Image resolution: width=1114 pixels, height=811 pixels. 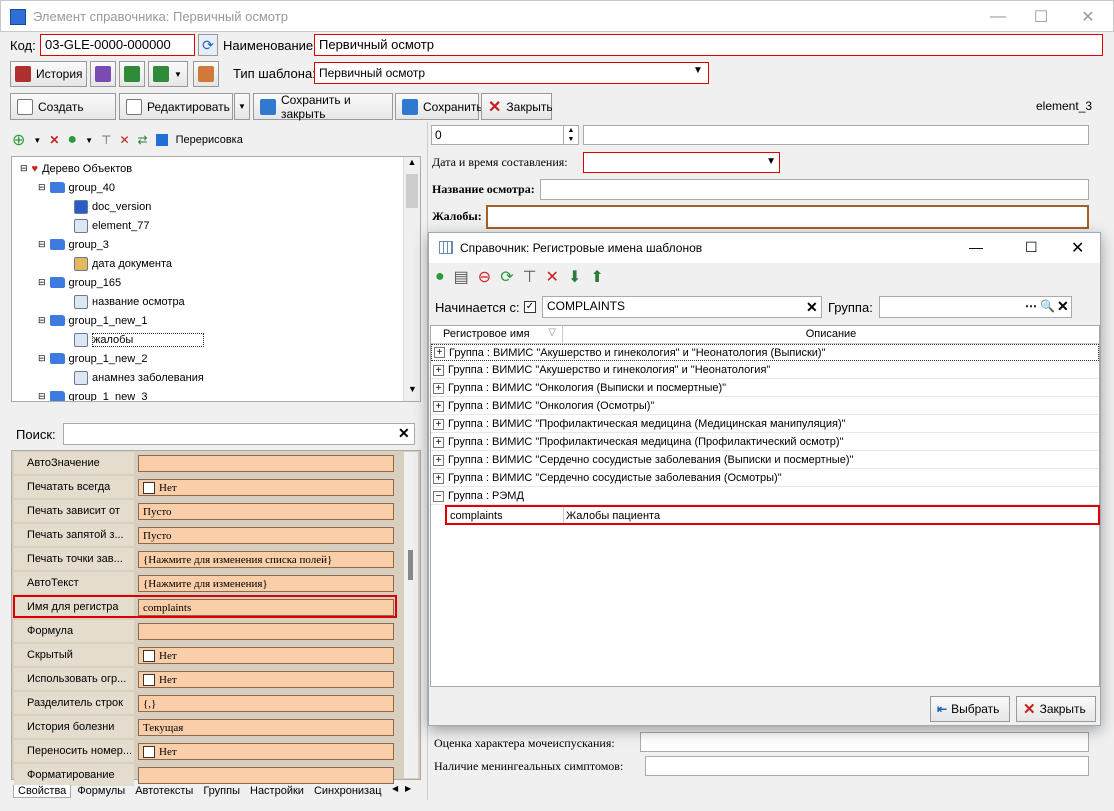 What do you see at coordinates (266, 487) in the screenshot?
I see `property-value: Нет` at bounding box center [266, 487].